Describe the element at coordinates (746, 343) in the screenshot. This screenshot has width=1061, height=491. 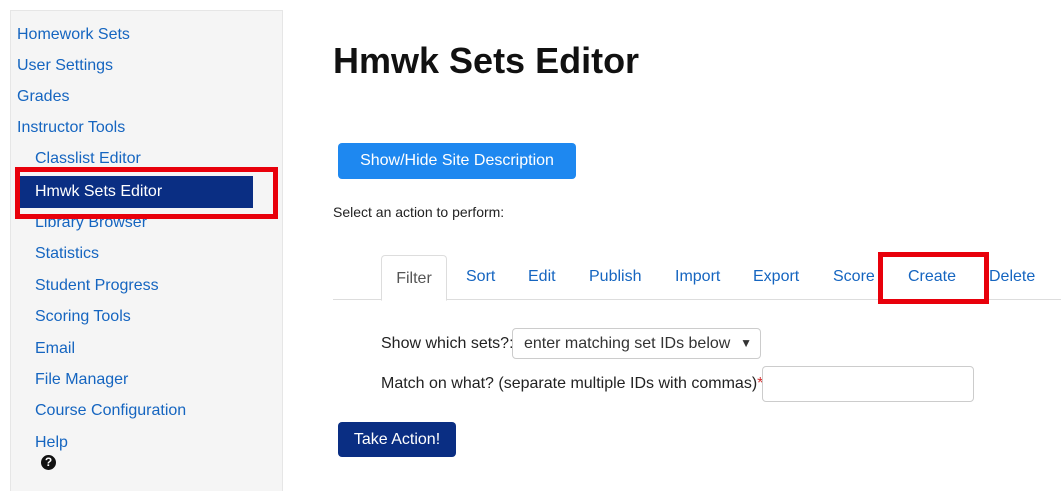
I see `dropdown-arrow-icon: ▼` at that location.